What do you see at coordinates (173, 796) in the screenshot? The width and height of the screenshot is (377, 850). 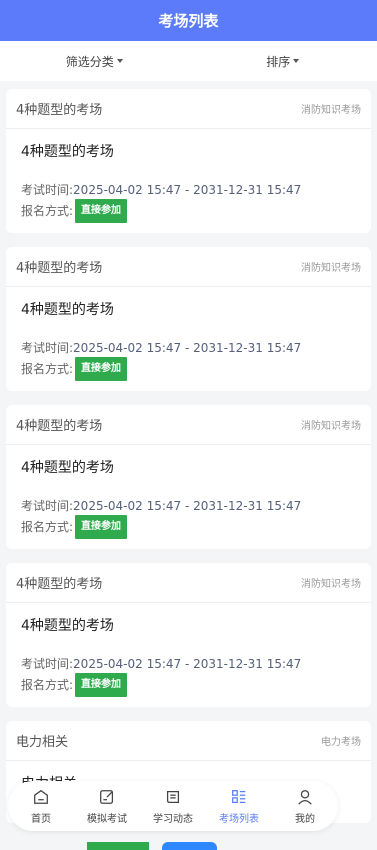 I see `news-icon` at bounding box center [173, 796].